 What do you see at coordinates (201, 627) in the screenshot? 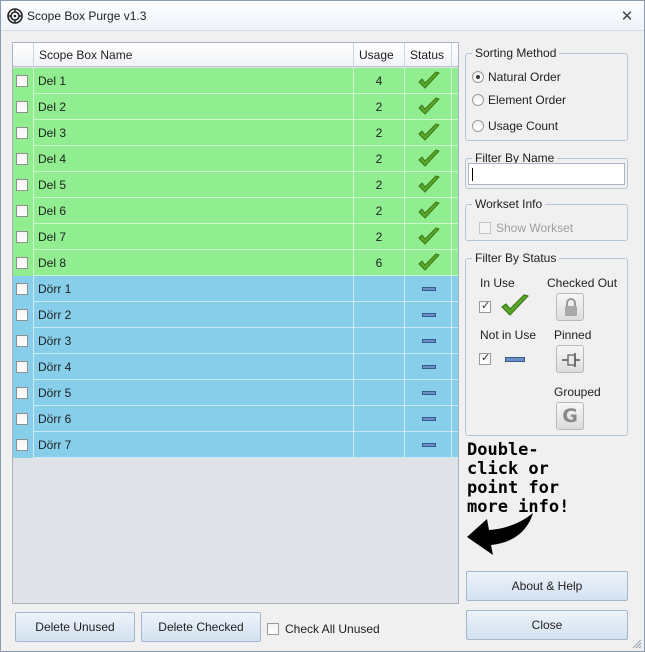
I see `delete-checked-button: Delete Checked` at bounding box center [201, 627].